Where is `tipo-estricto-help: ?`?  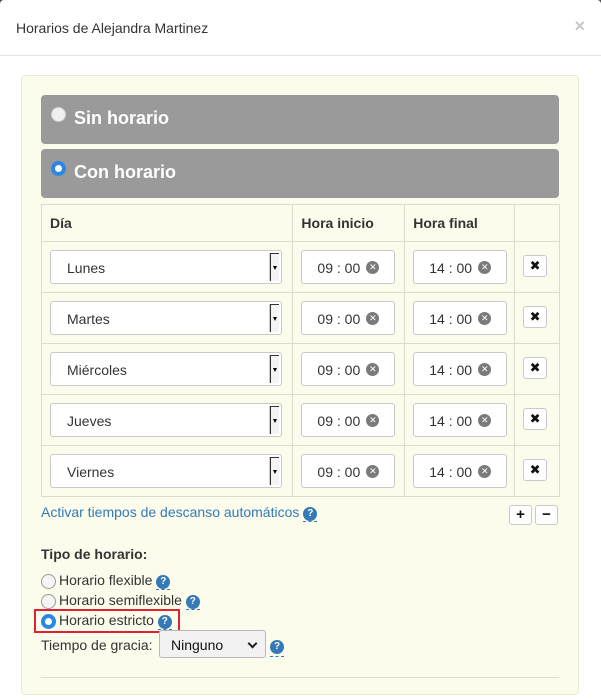 tipo-estricto-help: ? is located at coordinates (164, 621).